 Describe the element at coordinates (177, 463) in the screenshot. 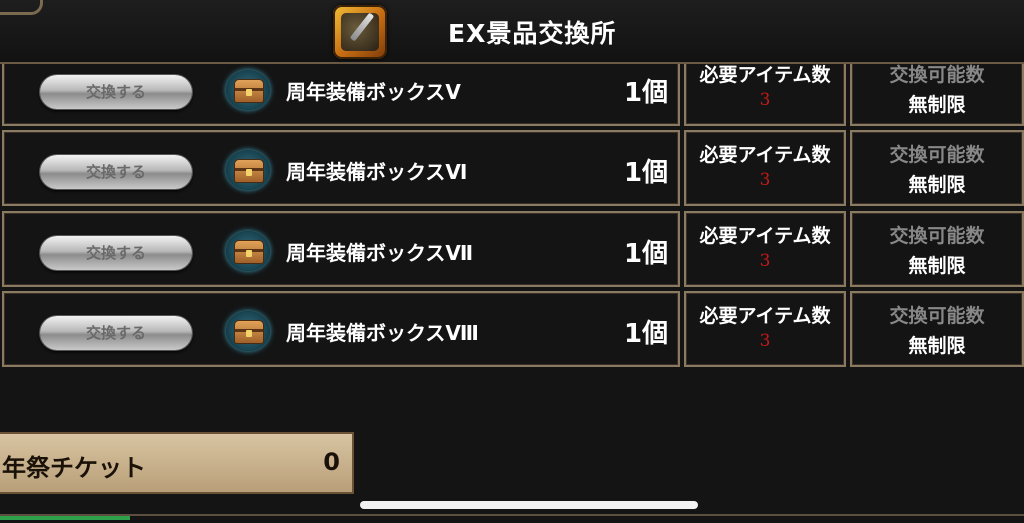

I see `ticket-panel: 年祭チケット 0` at that location.